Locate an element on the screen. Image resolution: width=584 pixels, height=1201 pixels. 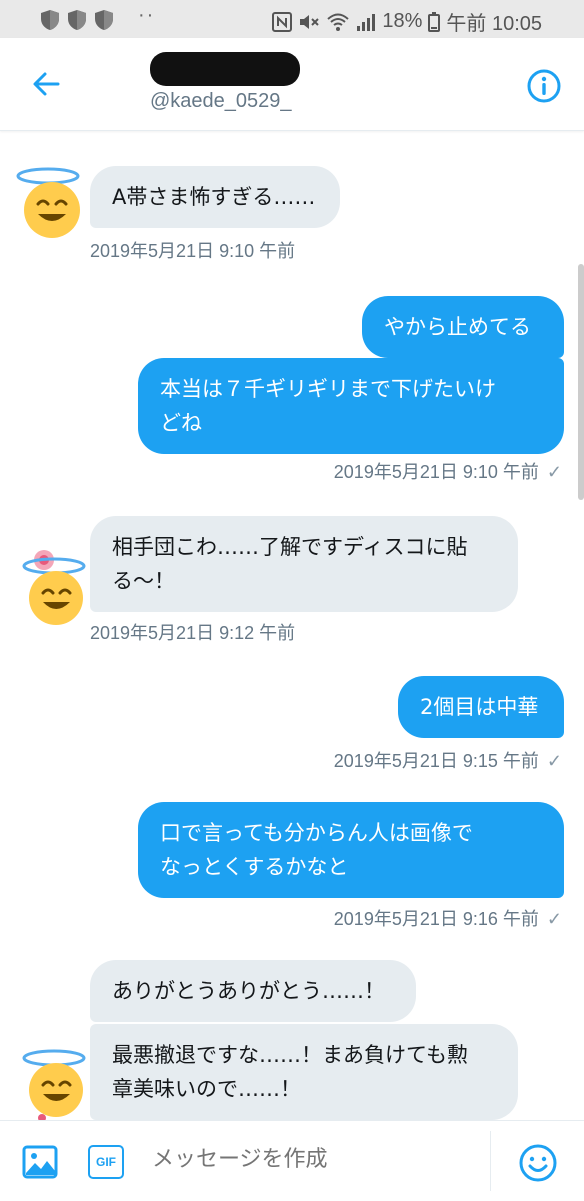
message-text: どね is located at coordinates (181, 423).